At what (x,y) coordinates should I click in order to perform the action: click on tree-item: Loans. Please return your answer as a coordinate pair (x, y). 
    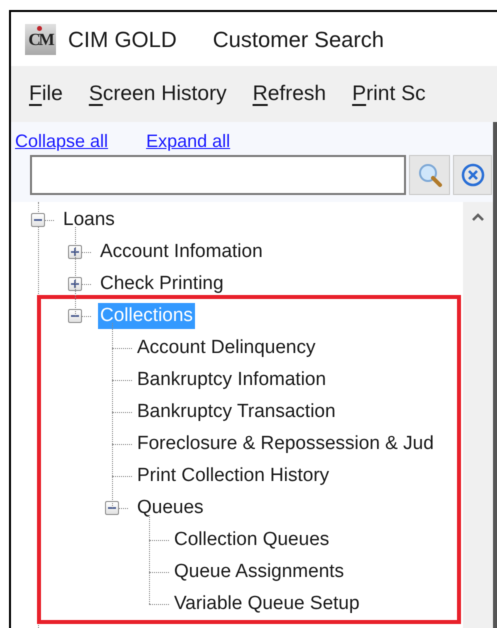
    Looking at the image, I should click on (89, 220).